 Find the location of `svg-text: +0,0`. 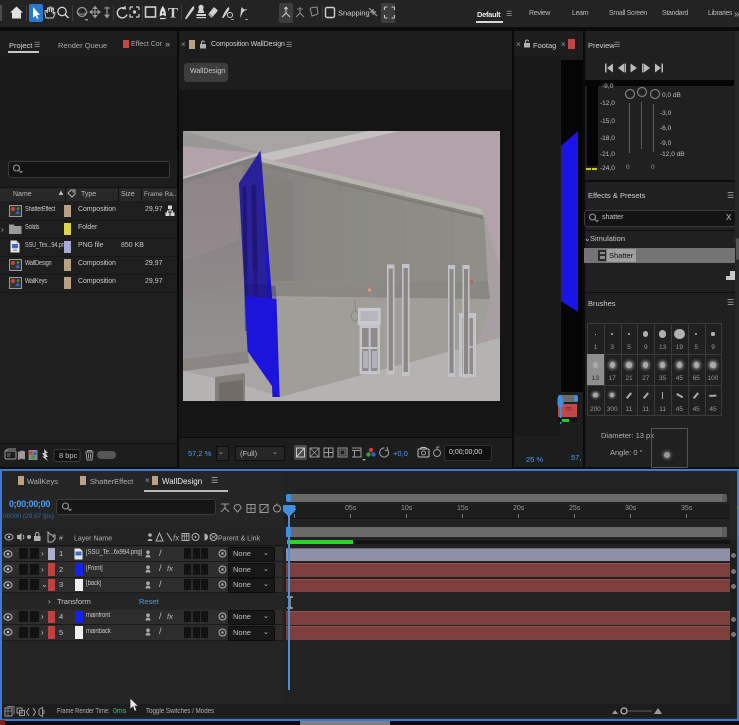

svg-text: +0,0 is located at coordinates (400, 453).